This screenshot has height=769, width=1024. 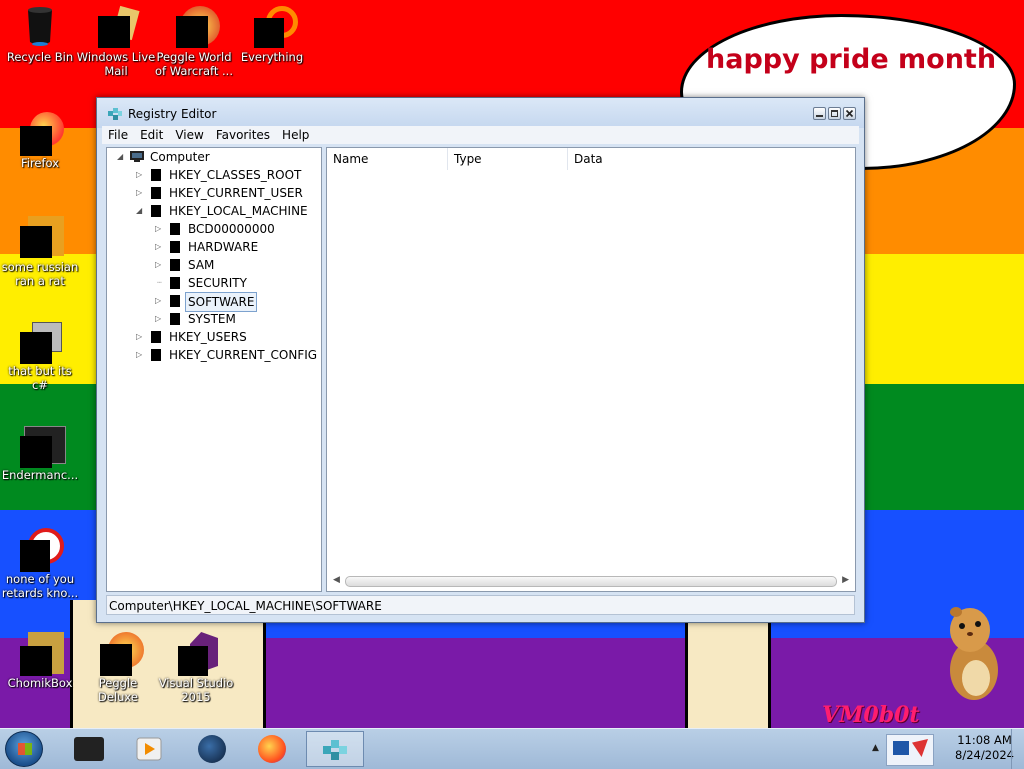 What do you see at coordinates (137, 156) in the screenshot?
I see `computer-icon` at bounding box center [137, 156].